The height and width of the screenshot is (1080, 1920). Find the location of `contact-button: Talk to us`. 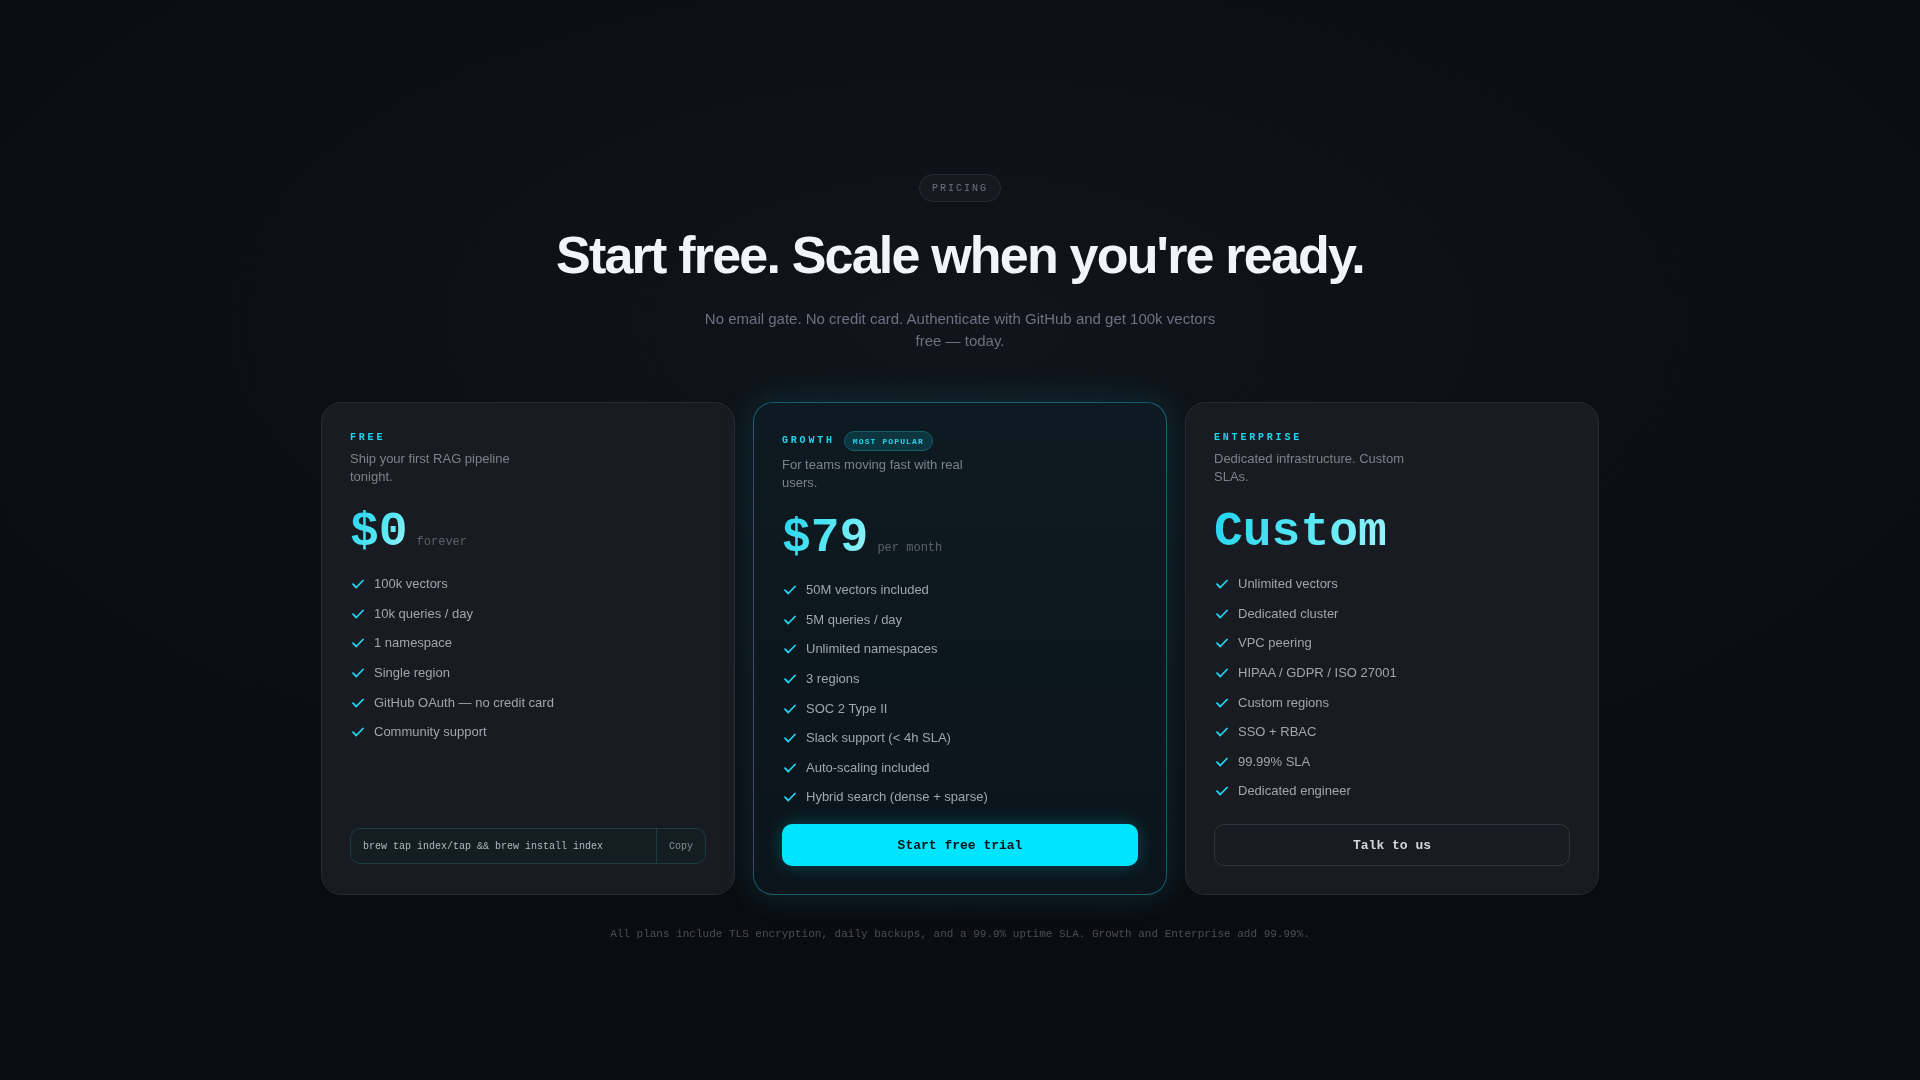

contact-button: Talk to us is located at coordinates (1392, 845).